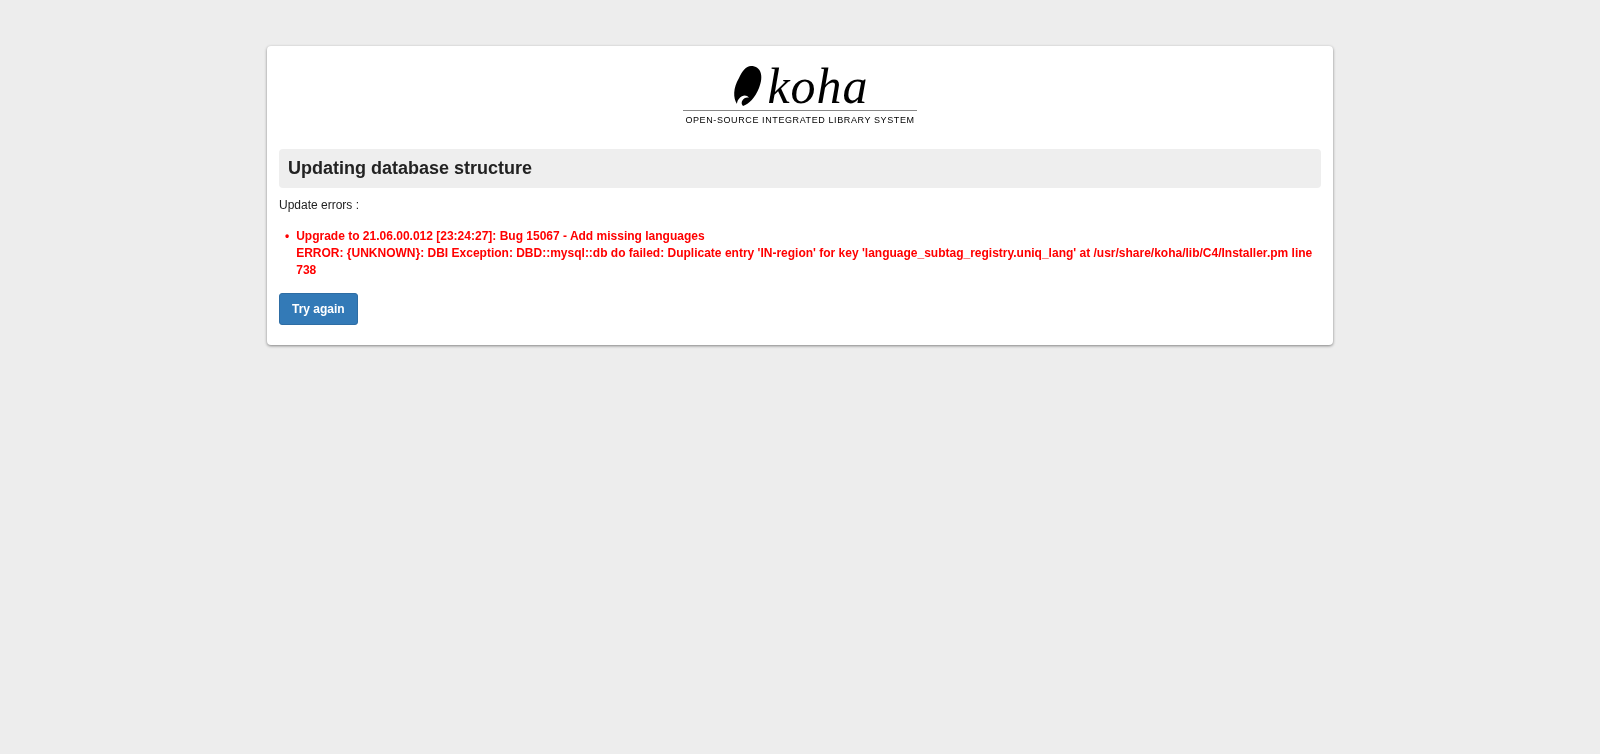  Describe the element at coordinates (805, 262) in the screenshot. I see `error-message: ERROR: {UNKNOWN}: DBI Exception: DBD::mysql::db do failed: Duplicate entry 'IN-region' for key 'language_subtag_registry.uniq_lang' at /usr/share/koha/lib/C4/Installer.pm line 738` at that location.